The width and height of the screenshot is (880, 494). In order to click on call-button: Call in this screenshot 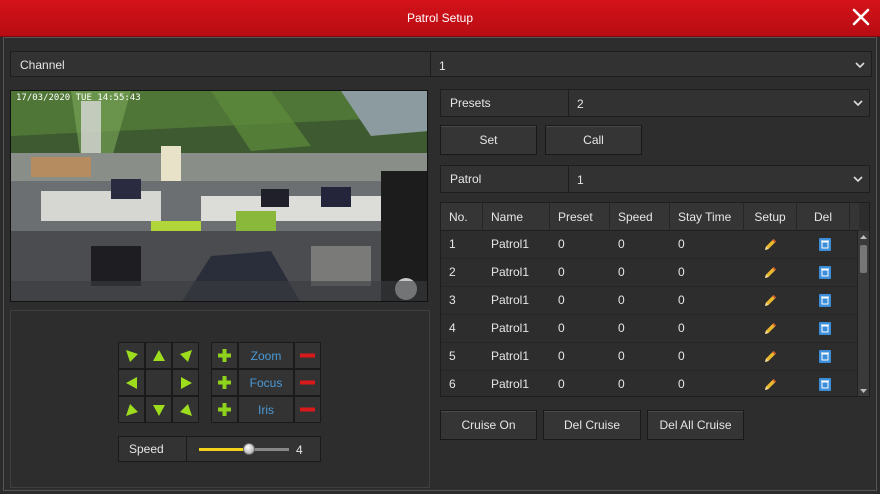, I will do `click(593, 140)`.